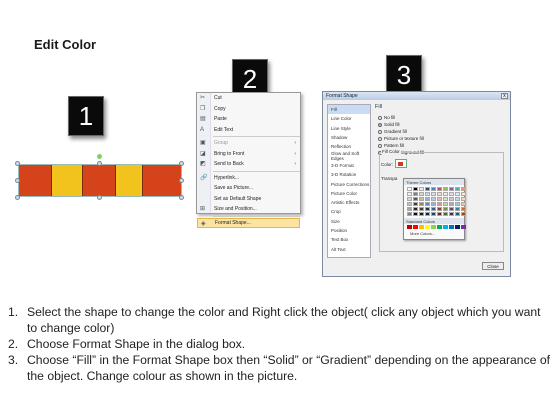 The image size is (560, 420). Describe the element at coordinates (349, 165) in the screenshot. I see `dialog-nav-item: 3-D Format` at that location.